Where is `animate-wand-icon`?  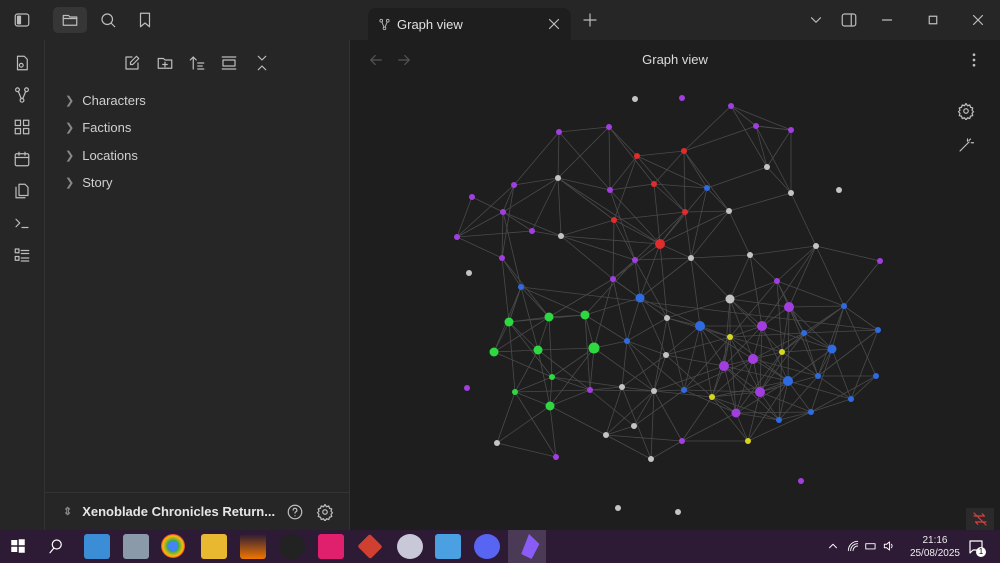 animate-wand-icon is located at coordinates (966, 145).